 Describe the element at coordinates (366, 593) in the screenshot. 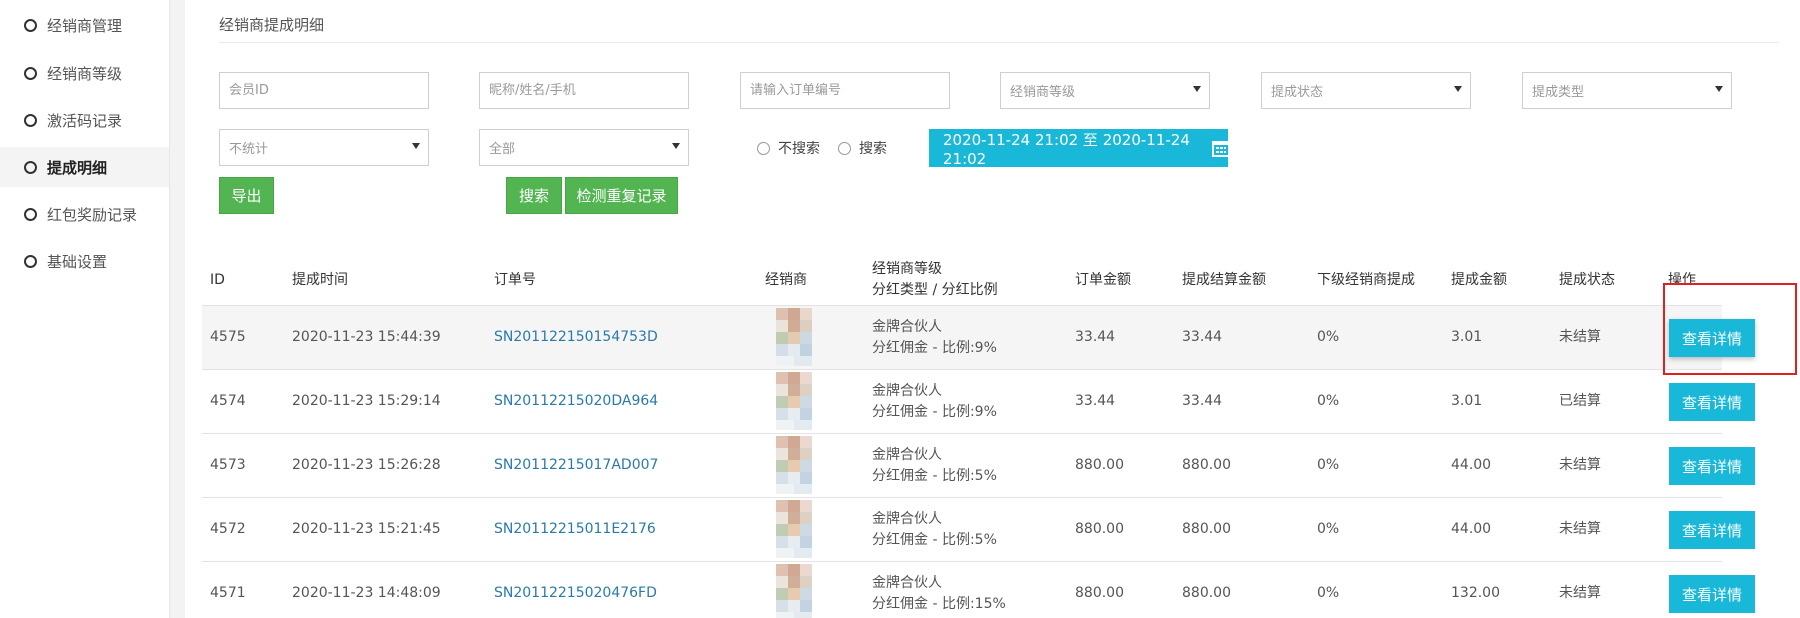

I see `cell-time: 2020-11-23 14:48:09` at that location.